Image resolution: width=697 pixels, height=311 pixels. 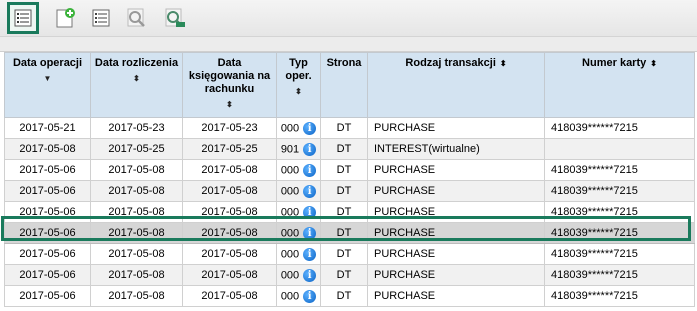 What do you see at coordinates (47, 78) in the screenshot?
I see `sort-desc-icon: ▼` at bounding box center [47, 78].